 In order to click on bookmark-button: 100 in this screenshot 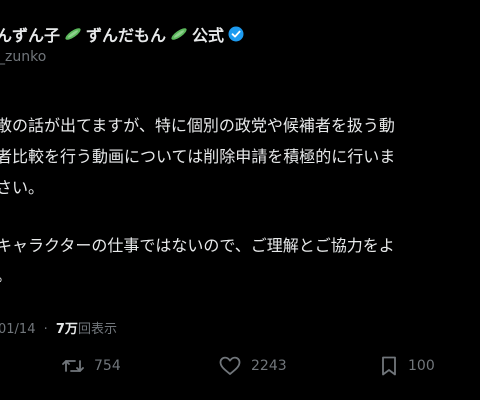, I will do `click(407, 366)`.